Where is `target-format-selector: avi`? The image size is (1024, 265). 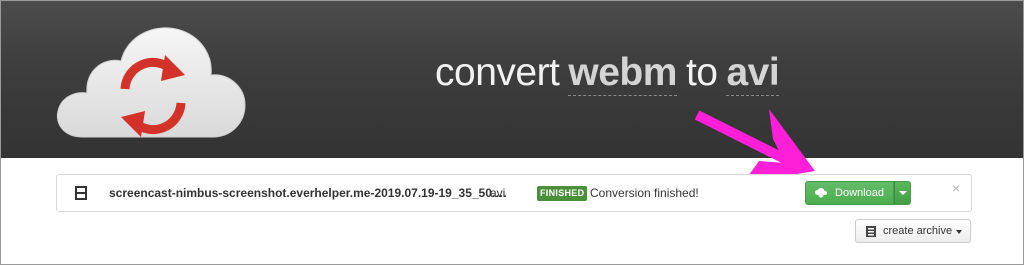
target-format-selector: avi is located at coordinates (753, 73).